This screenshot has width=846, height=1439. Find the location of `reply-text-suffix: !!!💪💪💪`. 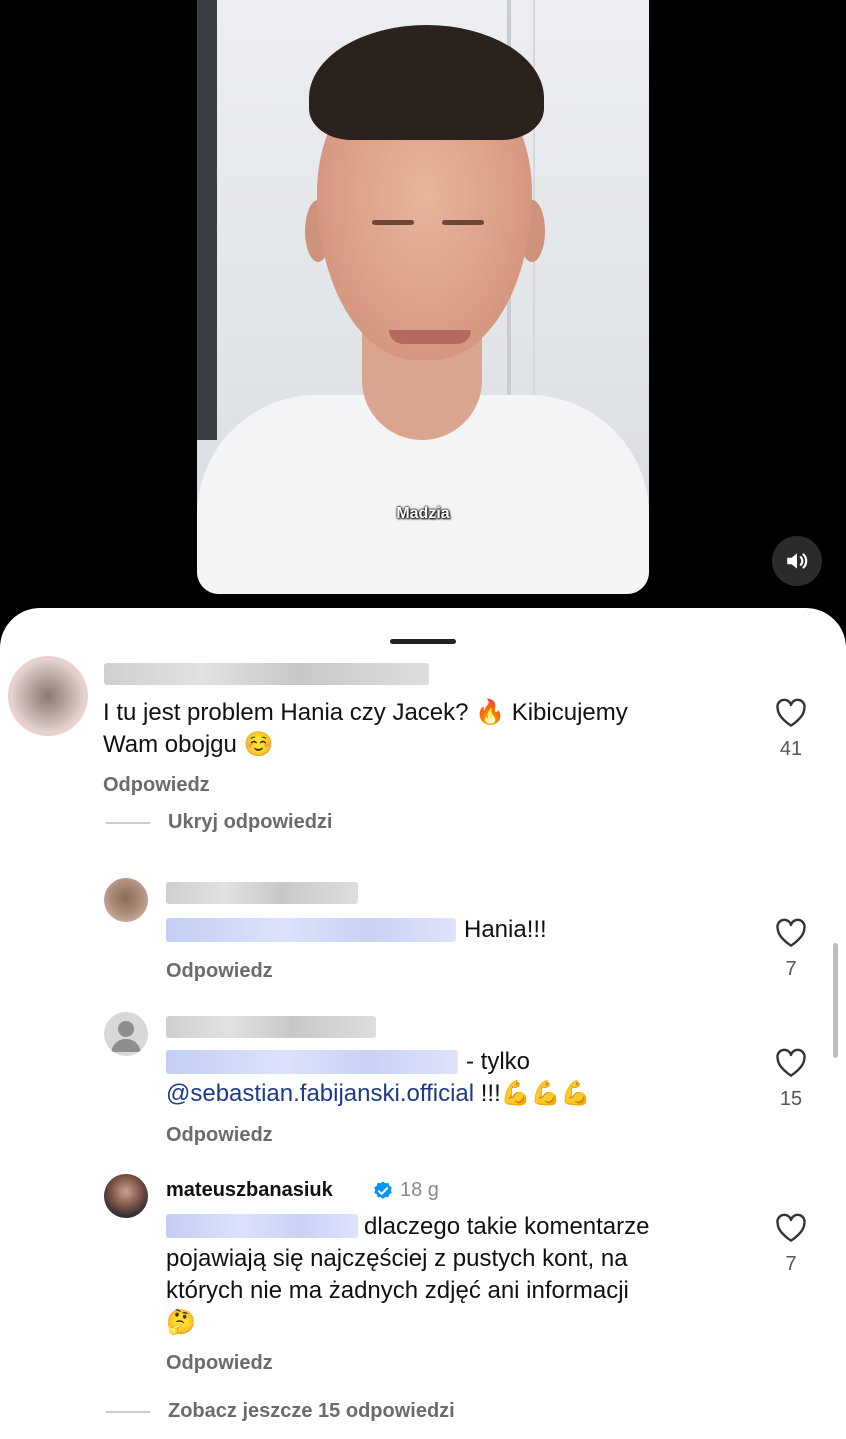

reply-text-suffix: !!!💪💪💪 is located at coordinates (535, 1093).